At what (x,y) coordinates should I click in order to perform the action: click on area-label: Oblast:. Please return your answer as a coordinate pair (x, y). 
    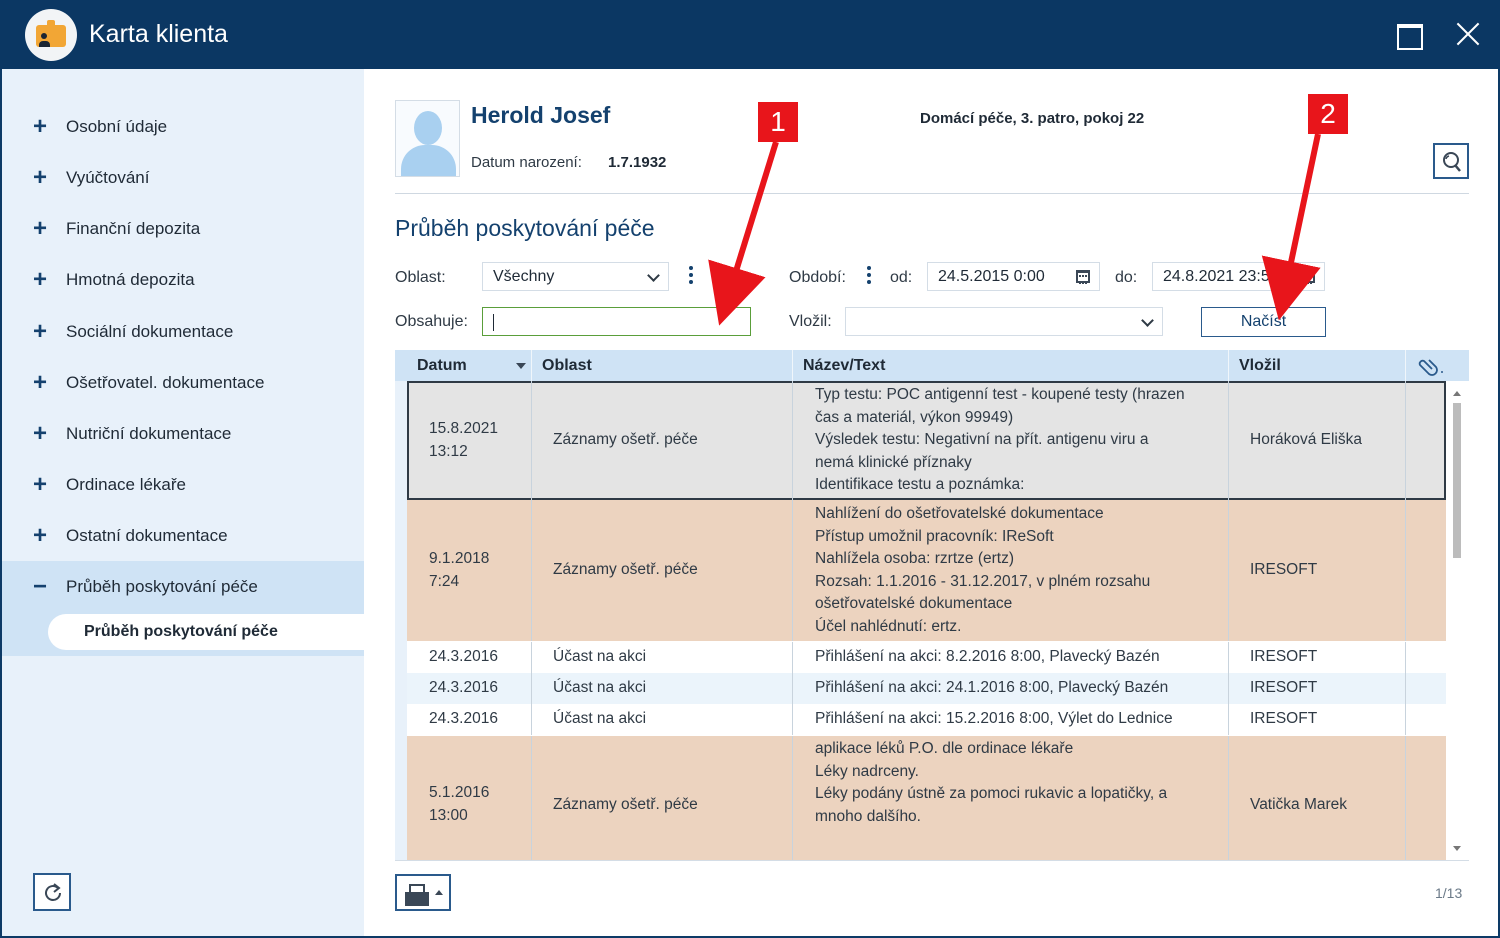
    Looking at the image, I should click on (420, 277).